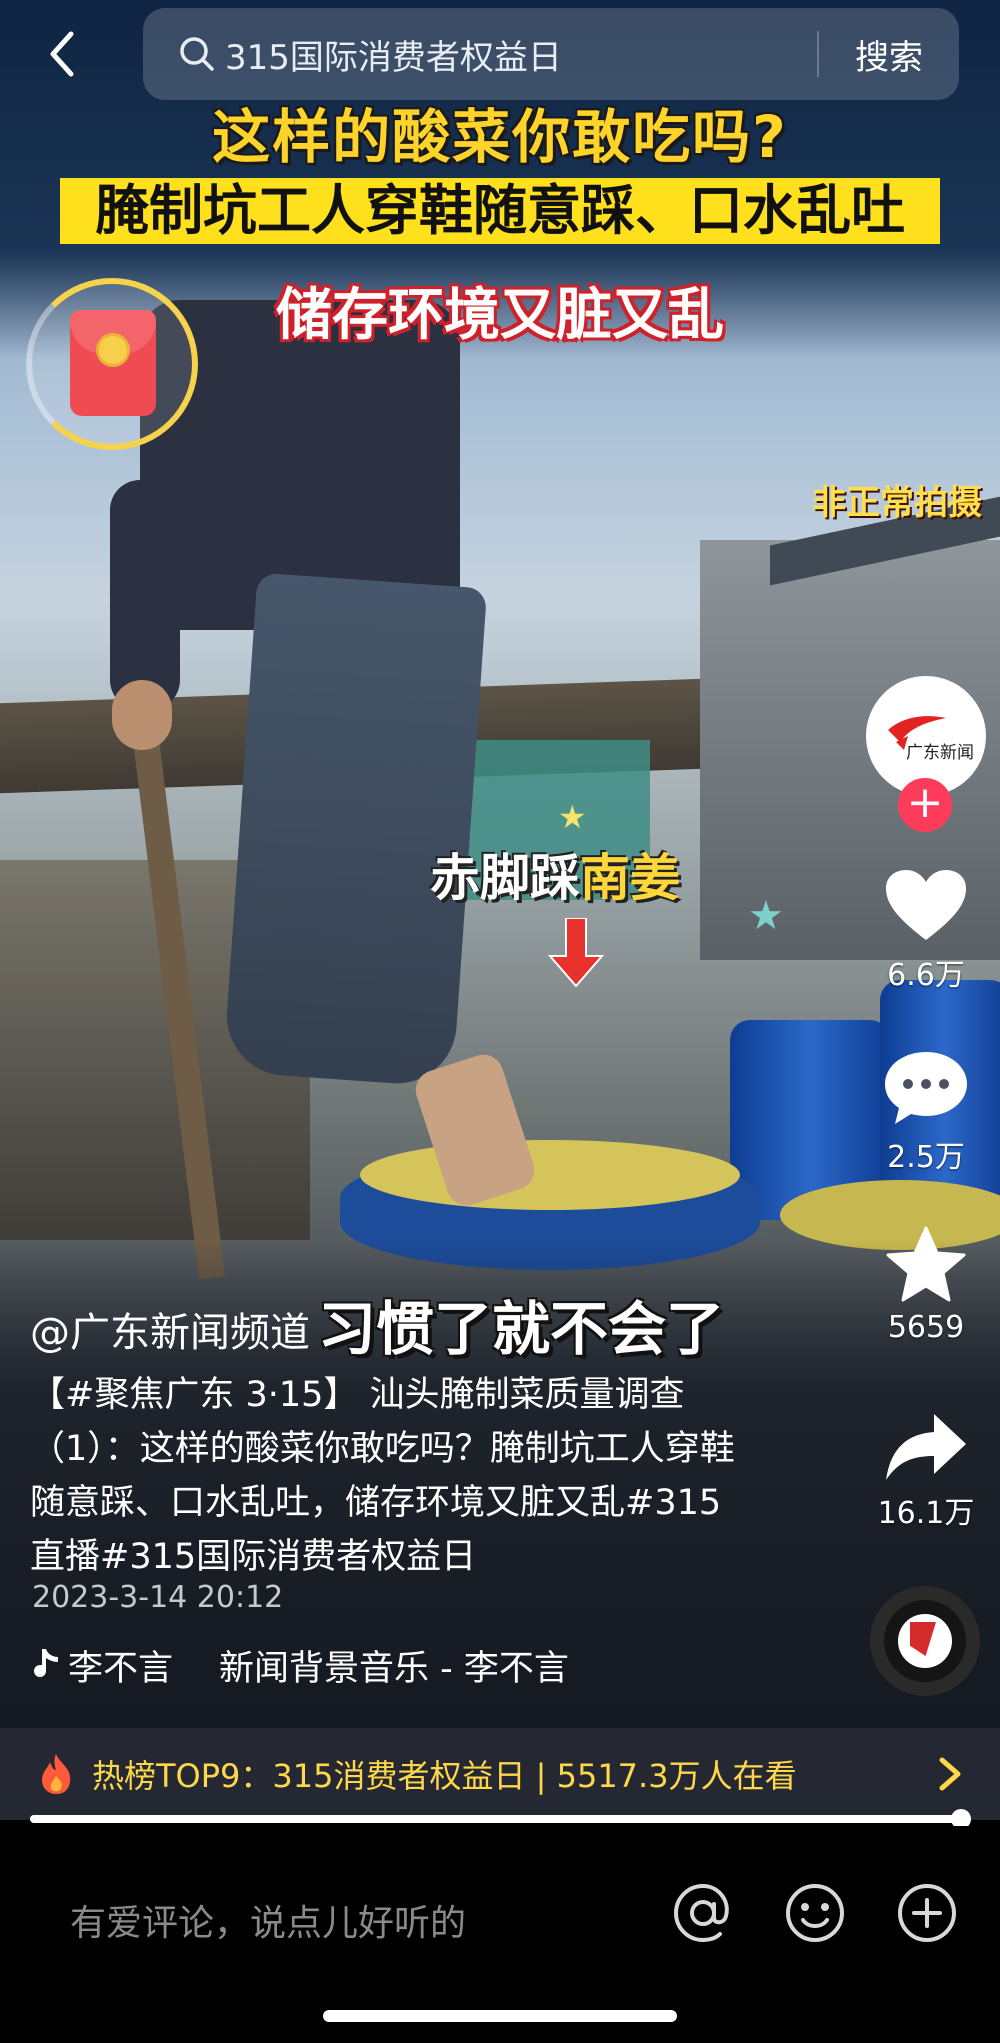 The image size is (1000, 2043). What do you see at coordinates (521, 54) in the screenshot?
I see `search-query: 315国际消费者权益日` at bounding box center [521, 54].